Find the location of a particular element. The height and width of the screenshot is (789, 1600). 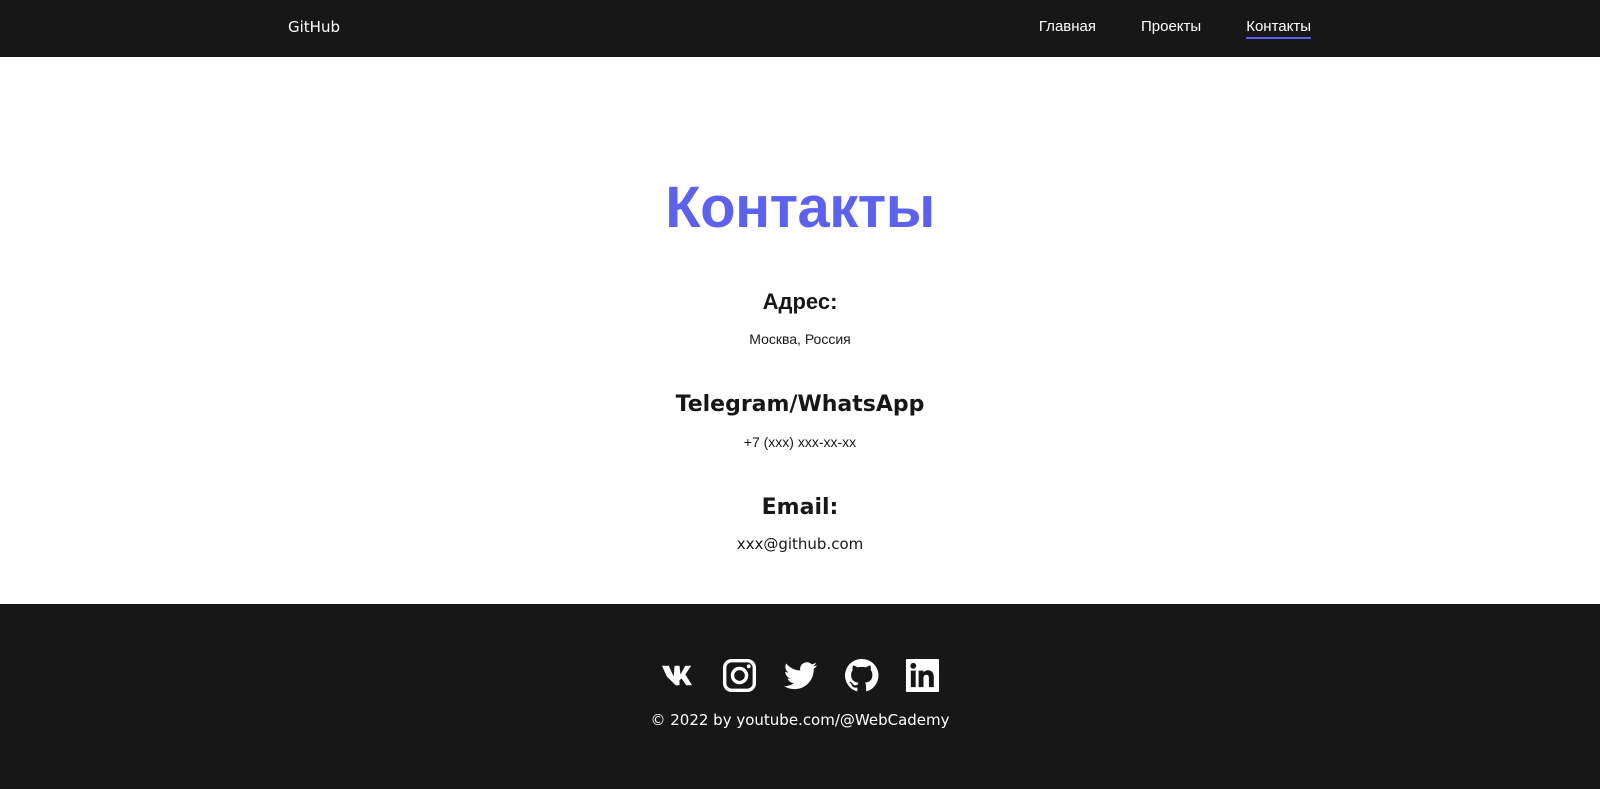

messenger-block: Telegram/WhatsApp +7 (xxx) xxx-xx-xx is located at coordinates (800, 421).